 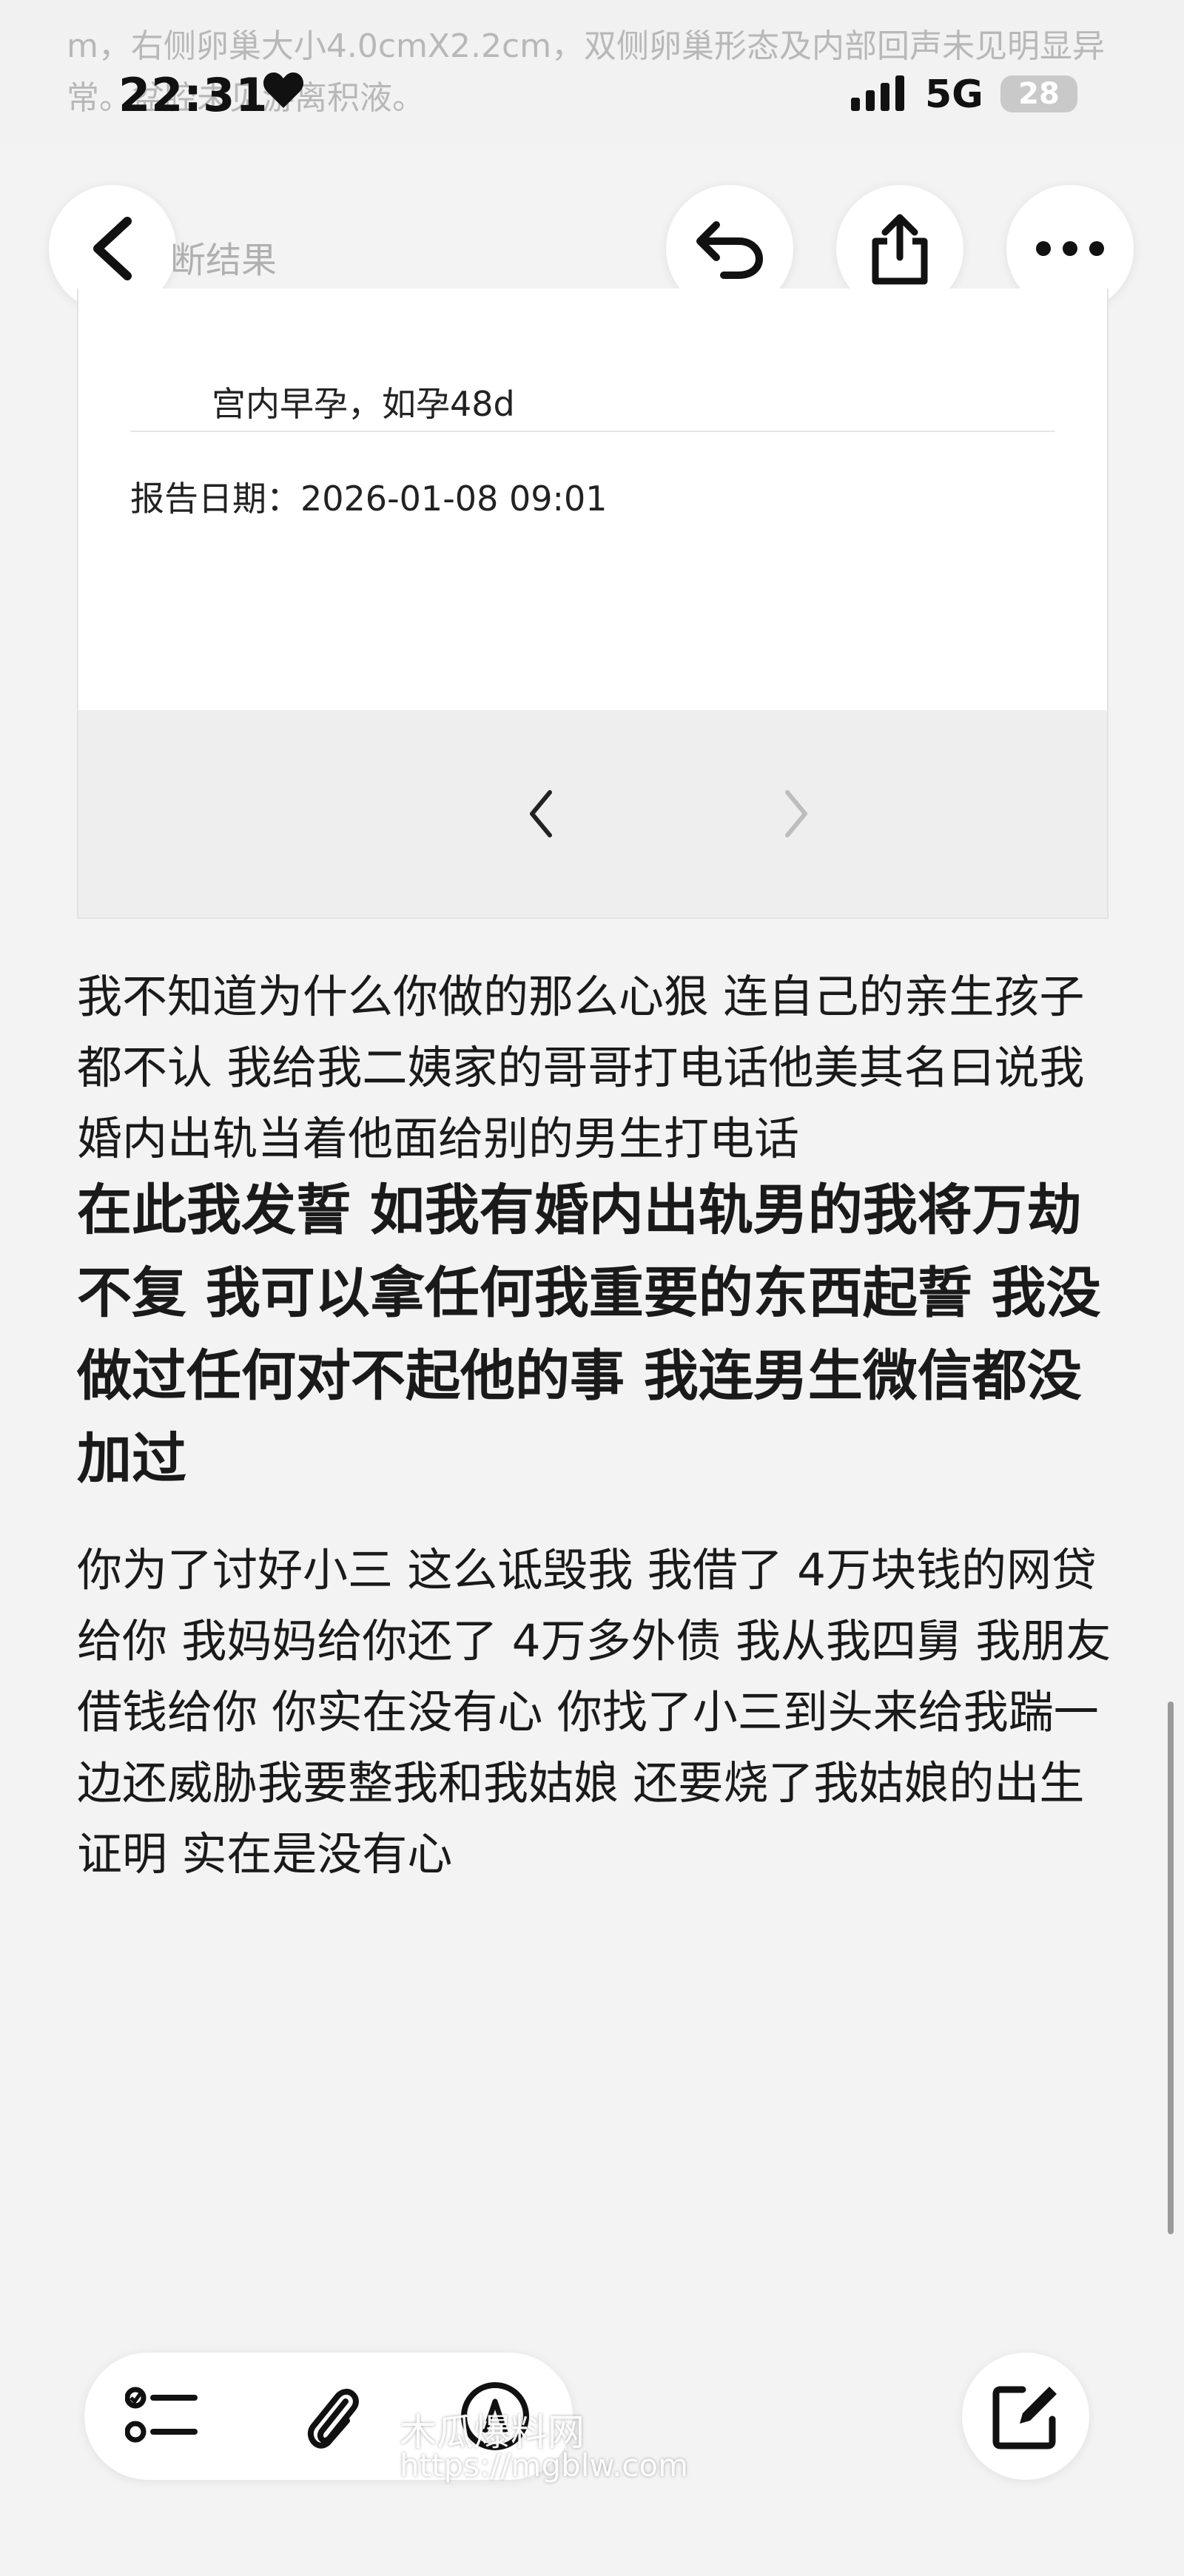 I want to click on signal-icon, so click(x=877, y=93).